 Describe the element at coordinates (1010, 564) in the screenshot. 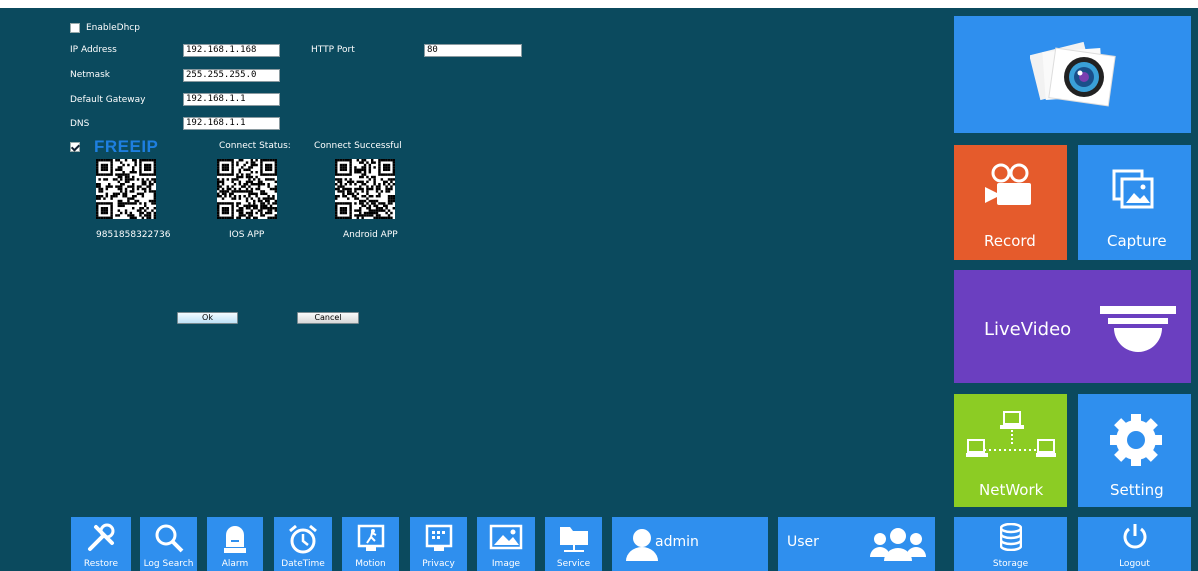

I see `storage-label: Storage` at that location.